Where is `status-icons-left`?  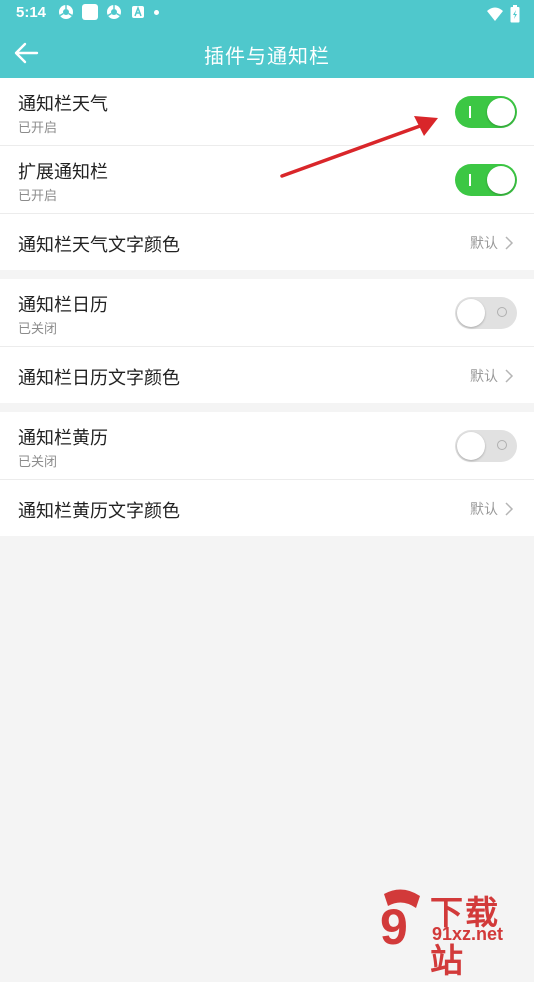
status-icons-left is located at coordinates (108, 12).